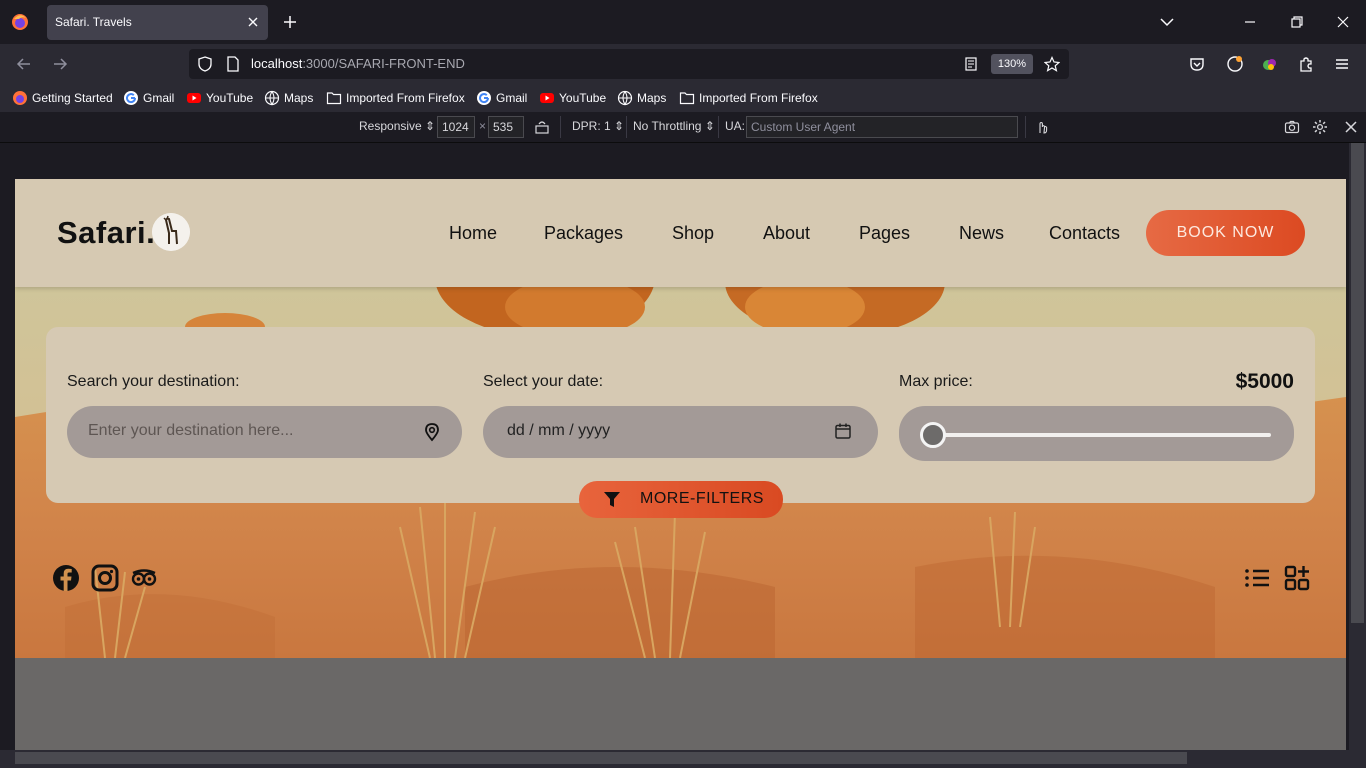 The height and width of the screenshot is (768, 1366). I want to click on extension-colorful-icon, so click(1270, 64).